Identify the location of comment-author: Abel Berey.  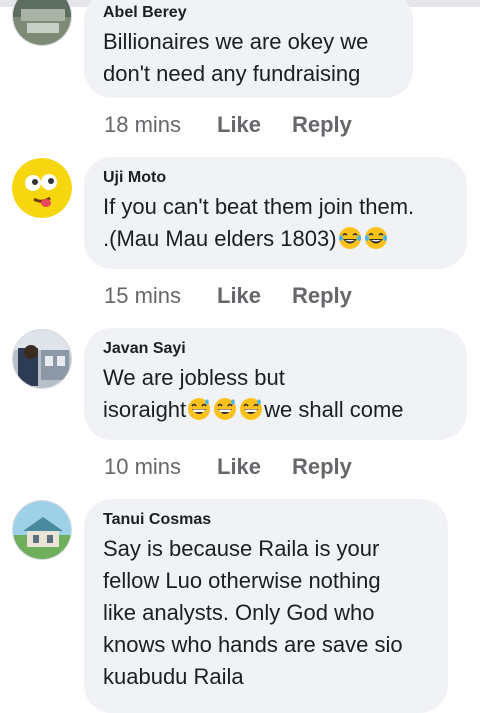
(249, 13).